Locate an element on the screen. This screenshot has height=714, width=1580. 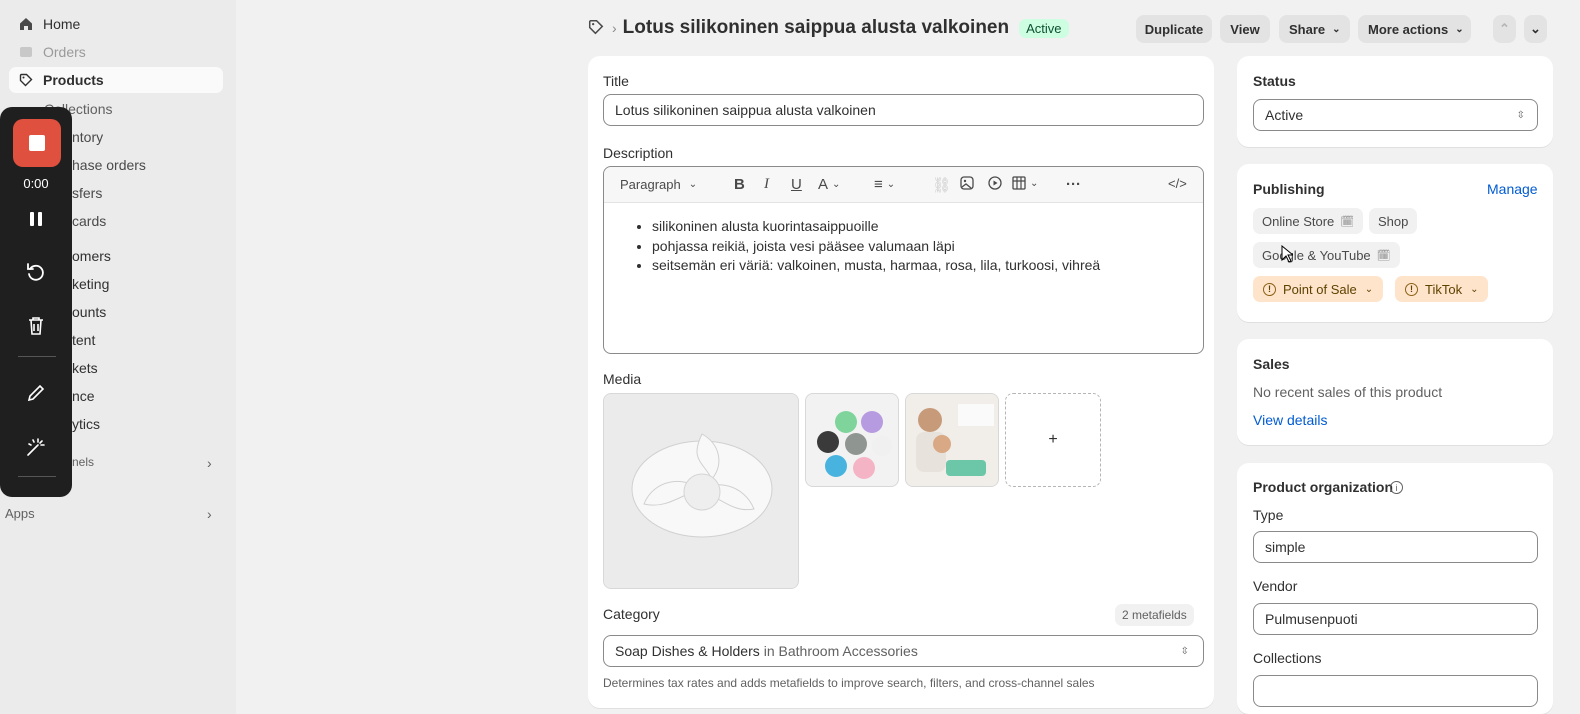
channel-chip-google-youtube: Google & YouTube 🗓 is located at coordinates (1326, 255).